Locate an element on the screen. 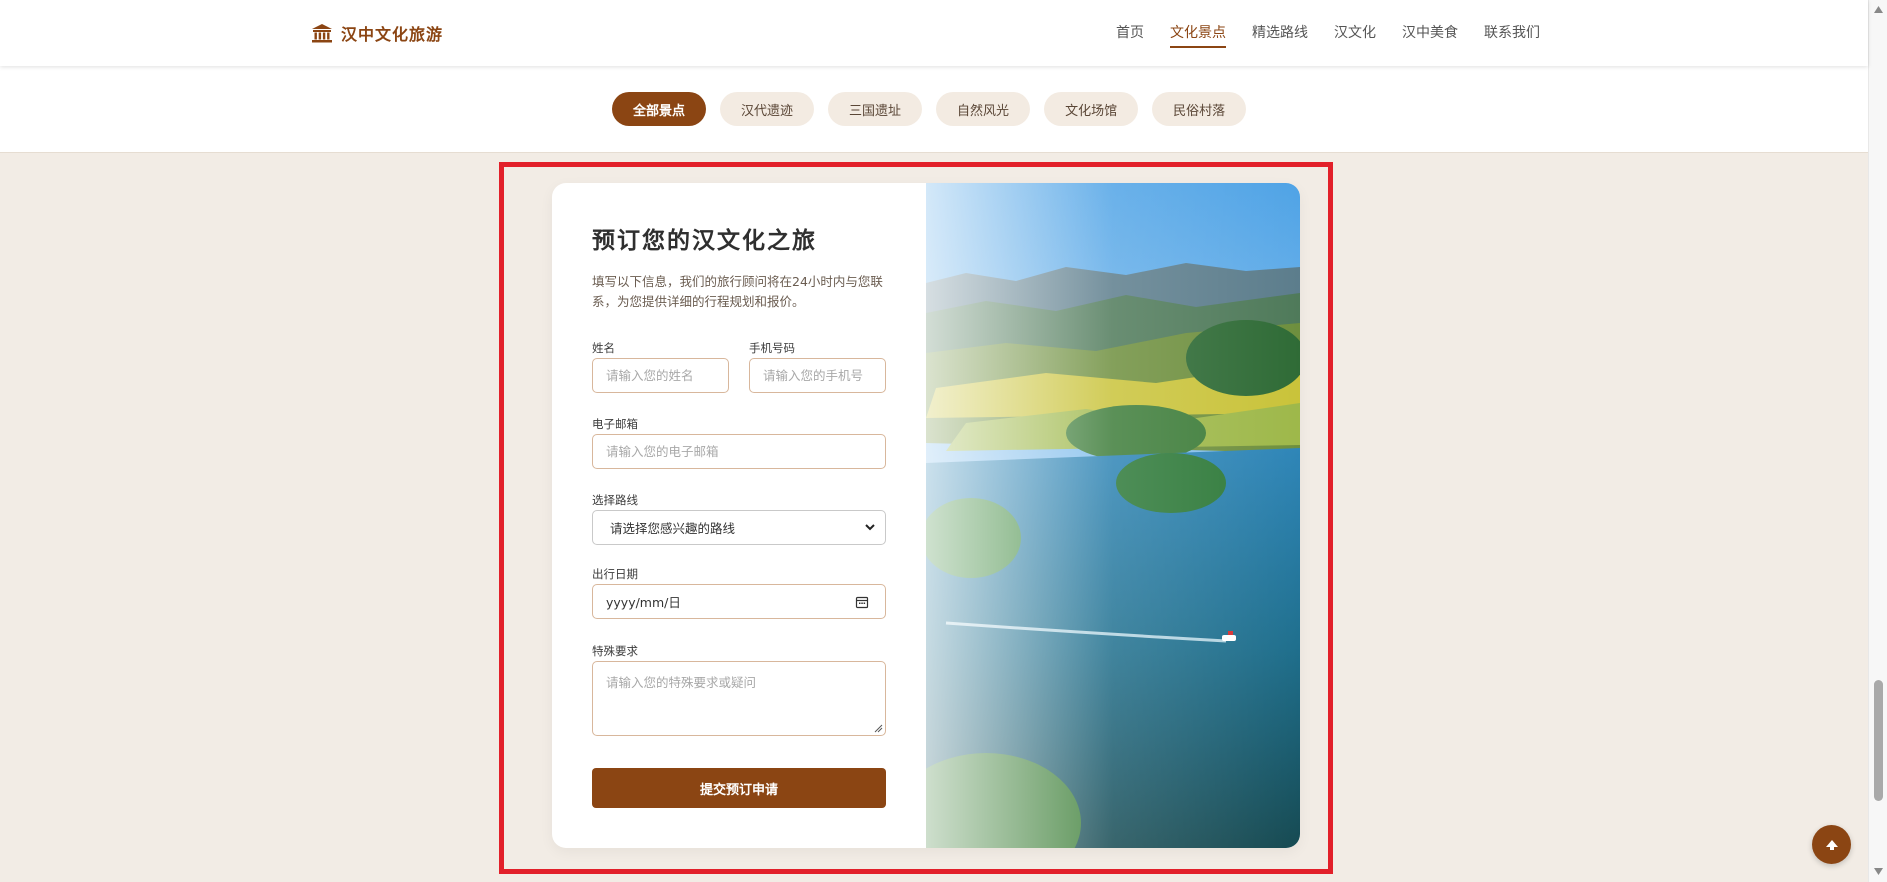 The height and width of the screenshot is (882, 1887). nav-contact: 联系我们 is located at coordinates (1512, 35).